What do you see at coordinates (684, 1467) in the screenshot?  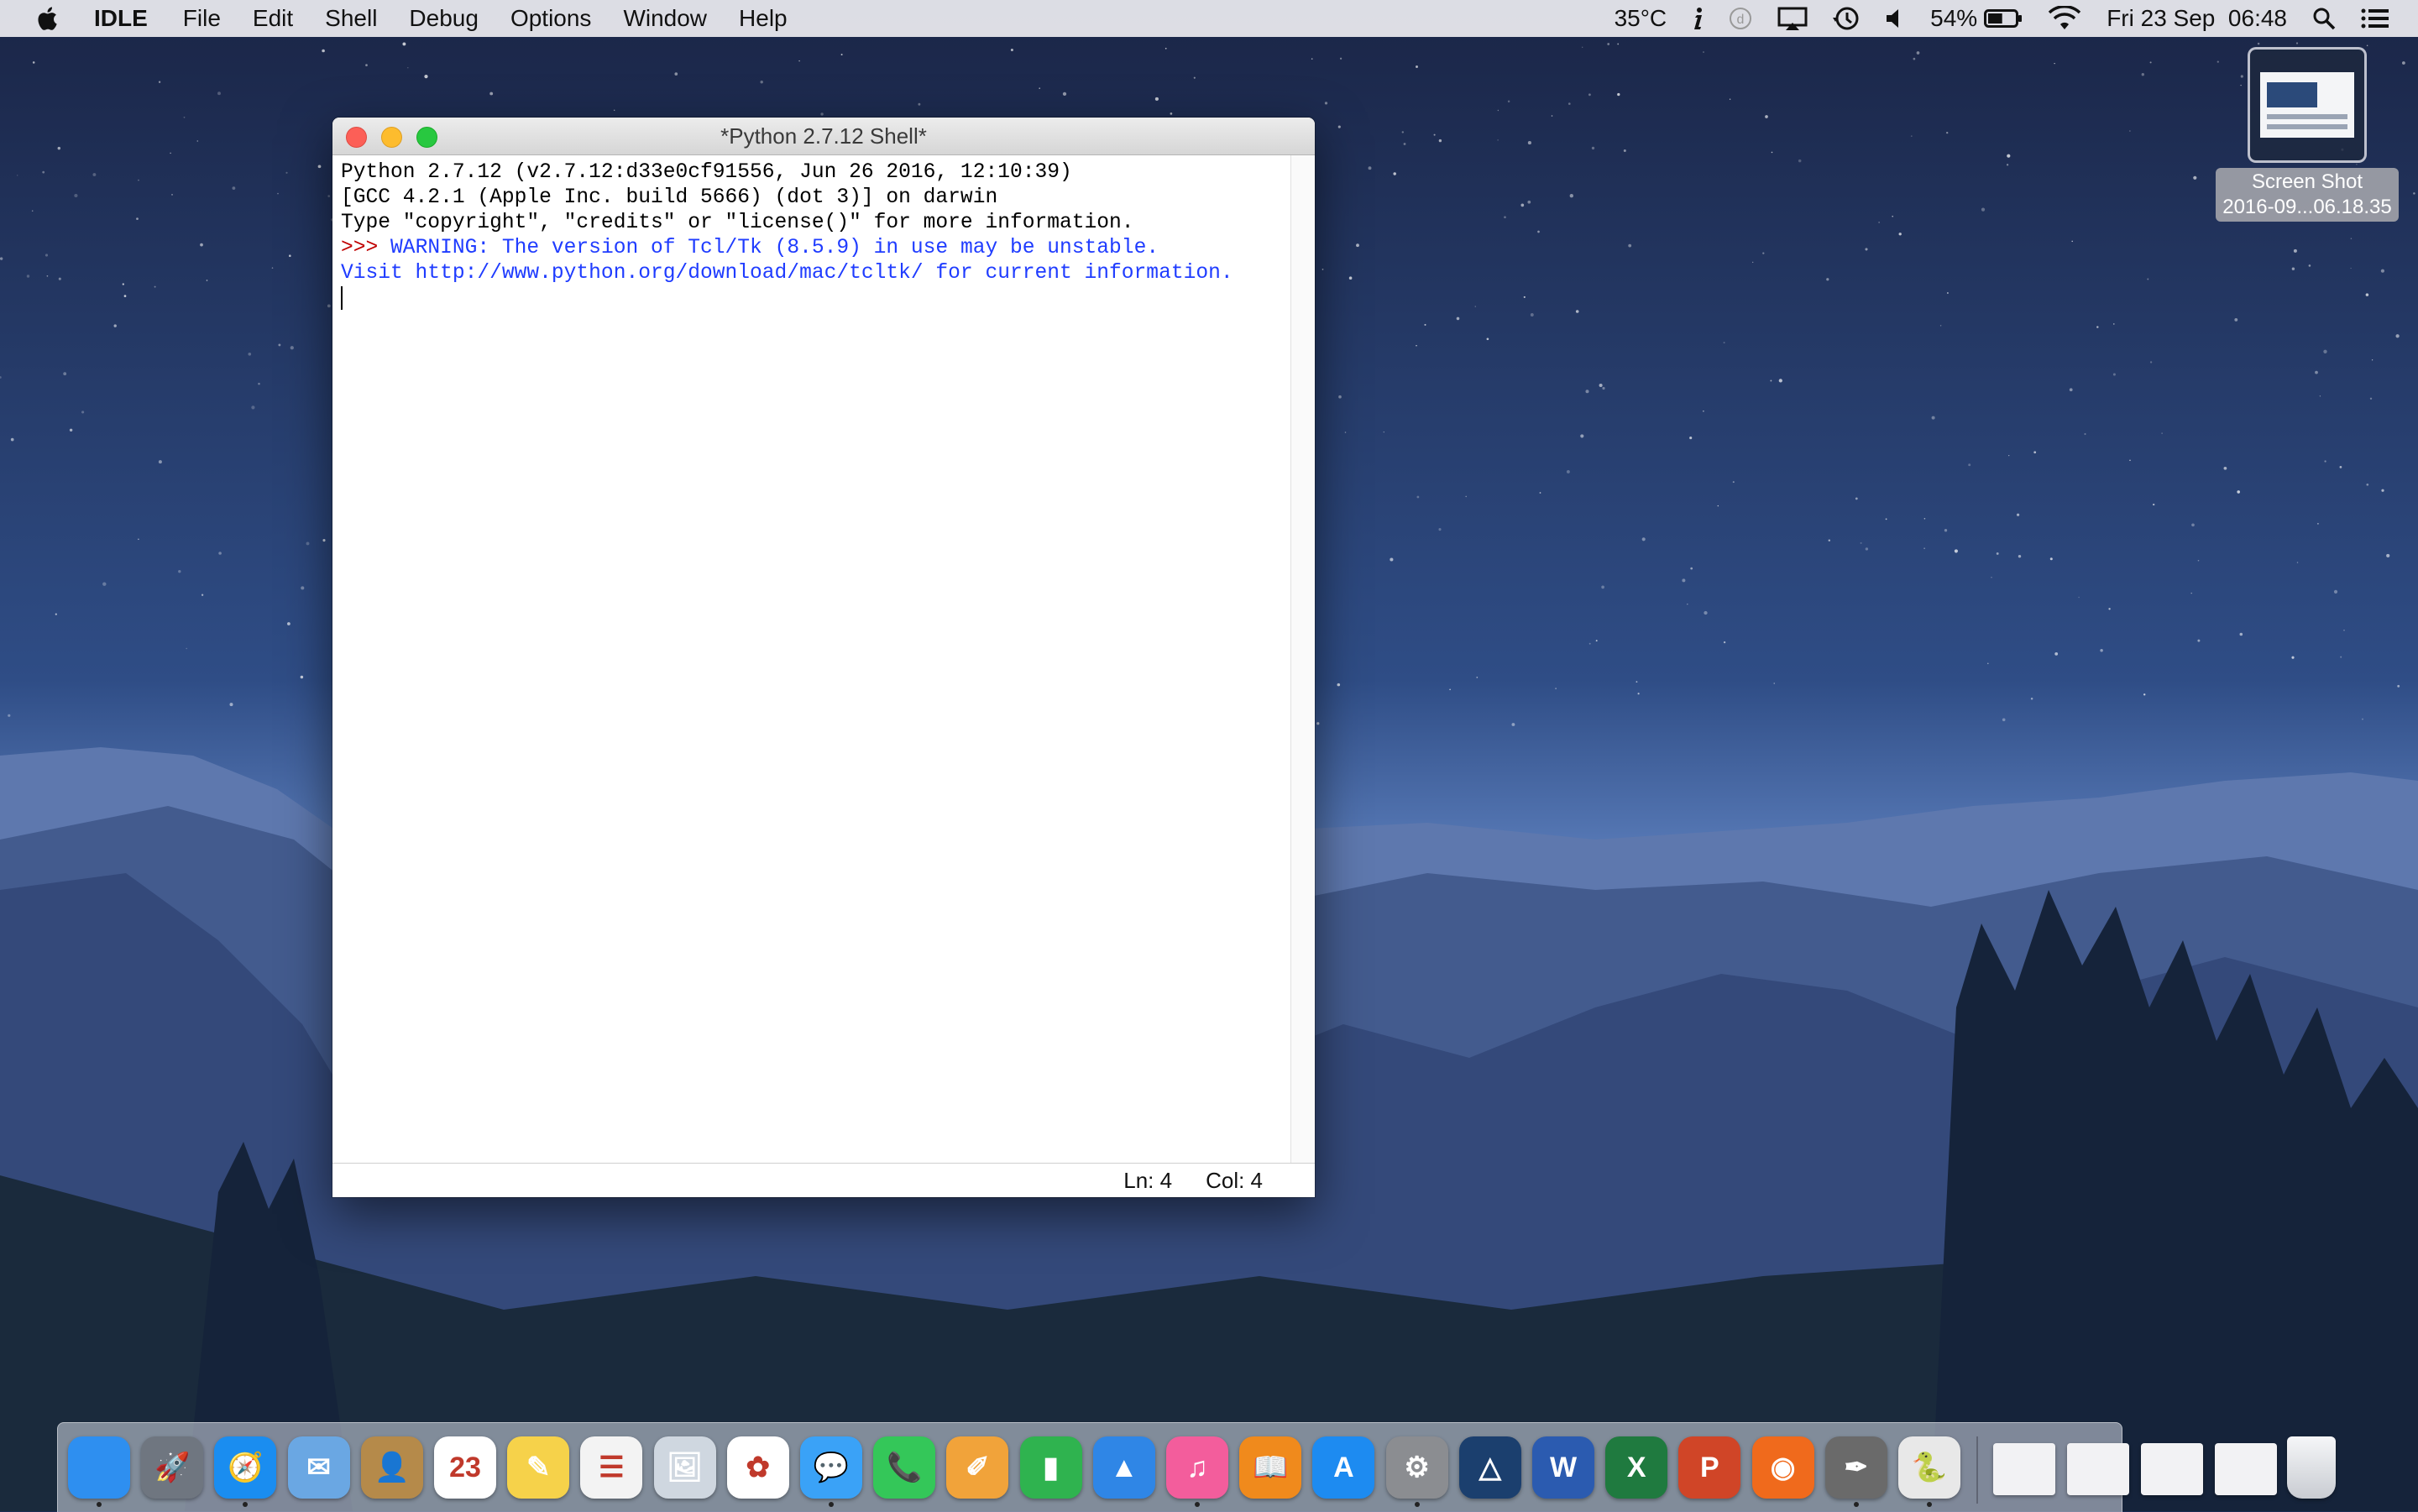 I see `dock-preview-icon: 🖼` at bounding box center [684, 1467].